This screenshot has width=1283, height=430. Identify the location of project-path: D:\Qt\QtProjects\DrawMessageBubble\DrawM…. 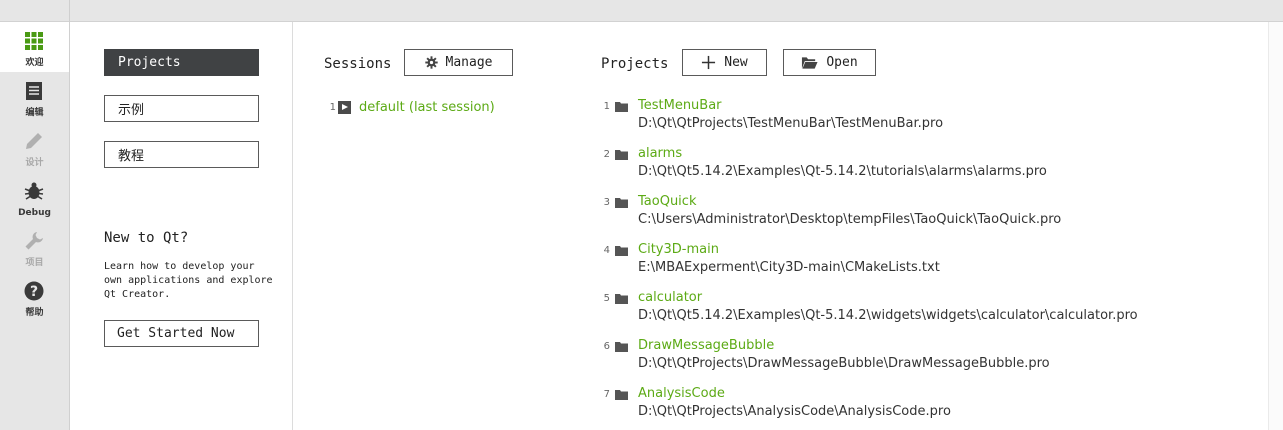
(844, 363).